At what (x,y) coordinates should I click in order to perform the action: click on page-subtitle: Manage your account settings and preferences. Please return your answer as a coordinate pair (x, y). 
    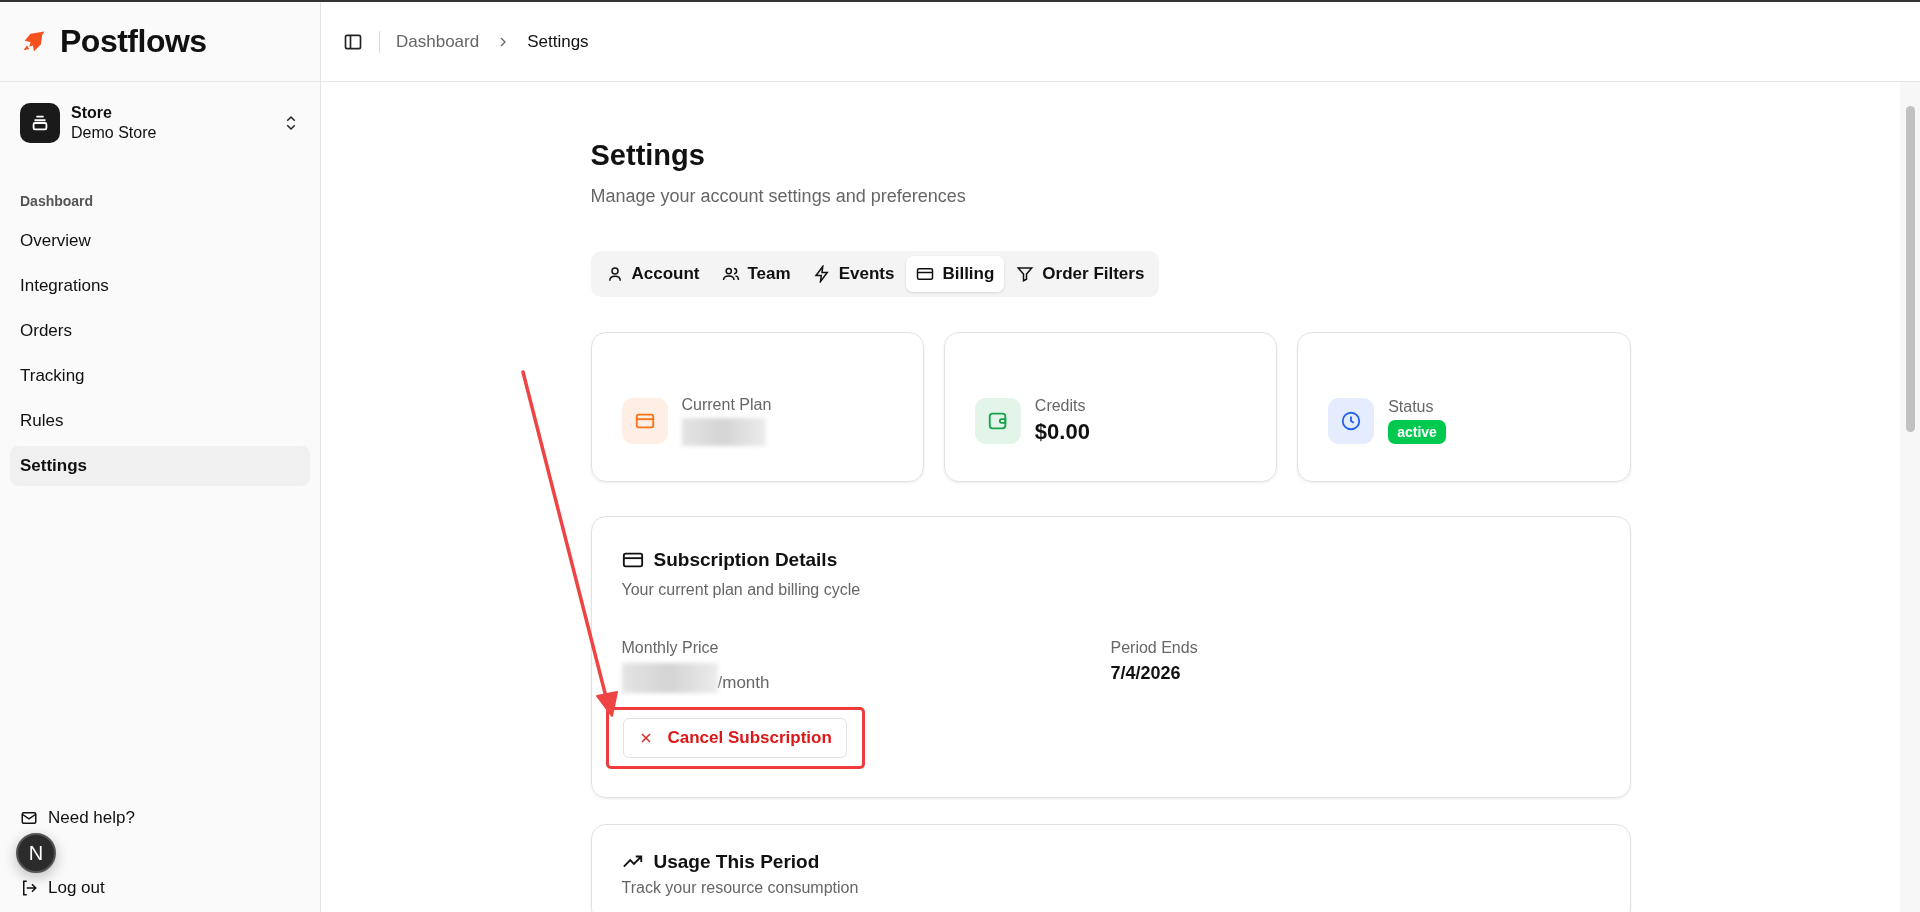
    Looking at the image, I should click on (778, 196).